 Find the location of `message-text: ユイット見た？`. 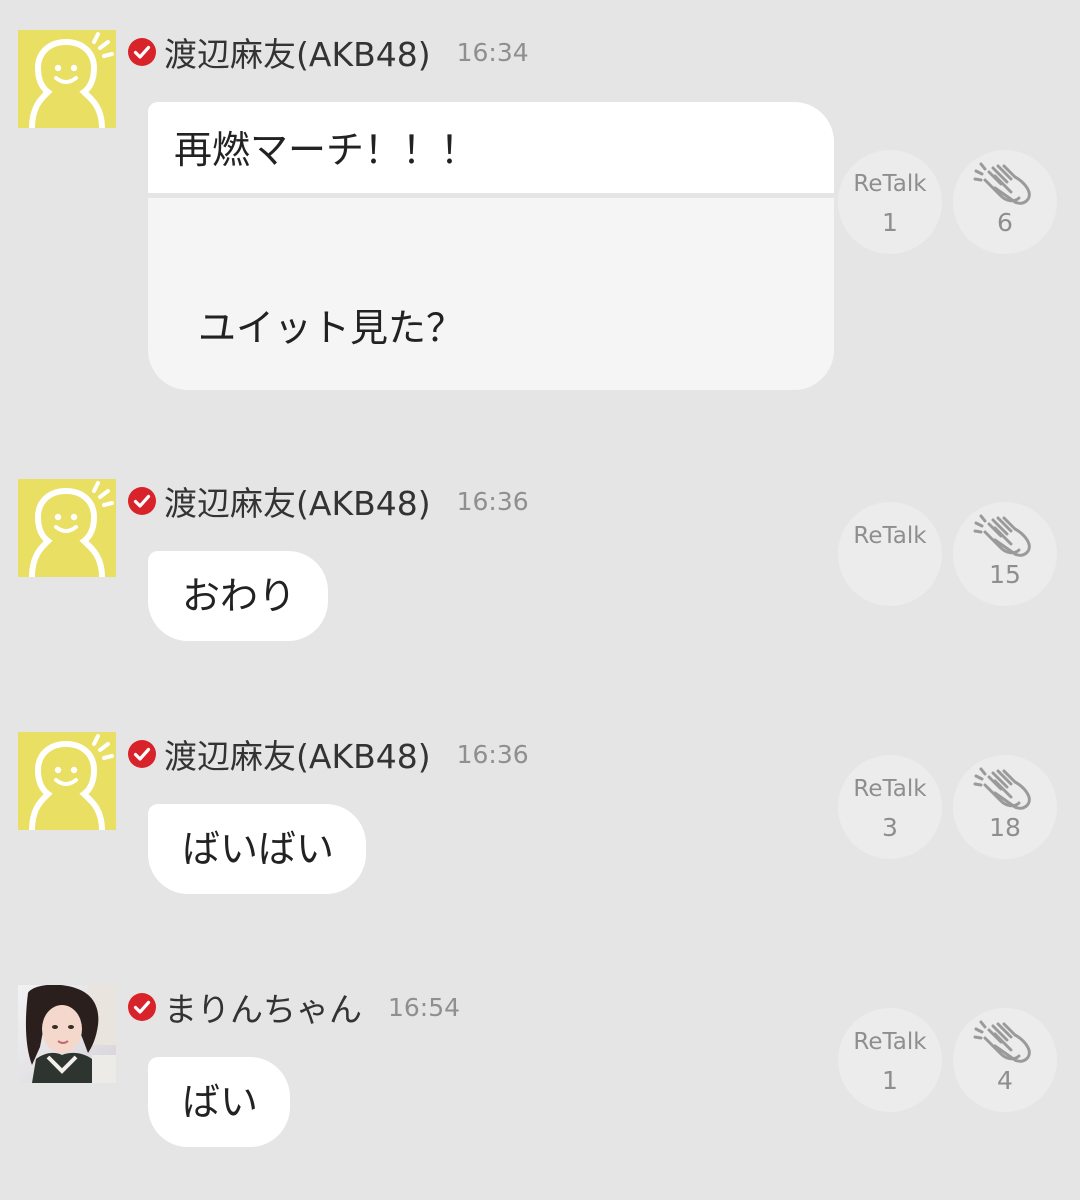

message-text: ユイット見た？ is located at coordinates (331, 328).